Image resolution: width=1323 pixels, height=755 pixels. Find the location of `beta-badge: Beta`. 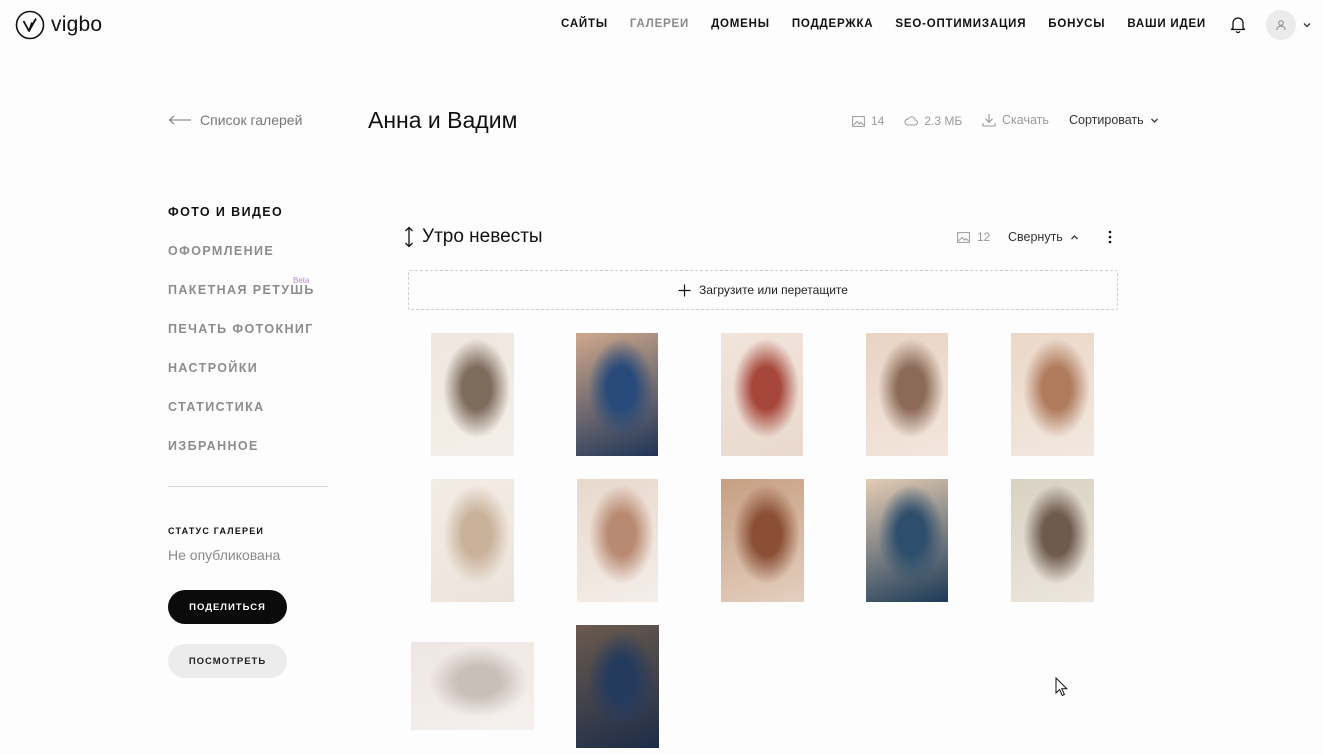

beta-badge: Beta is located at coordinates (301, 280).